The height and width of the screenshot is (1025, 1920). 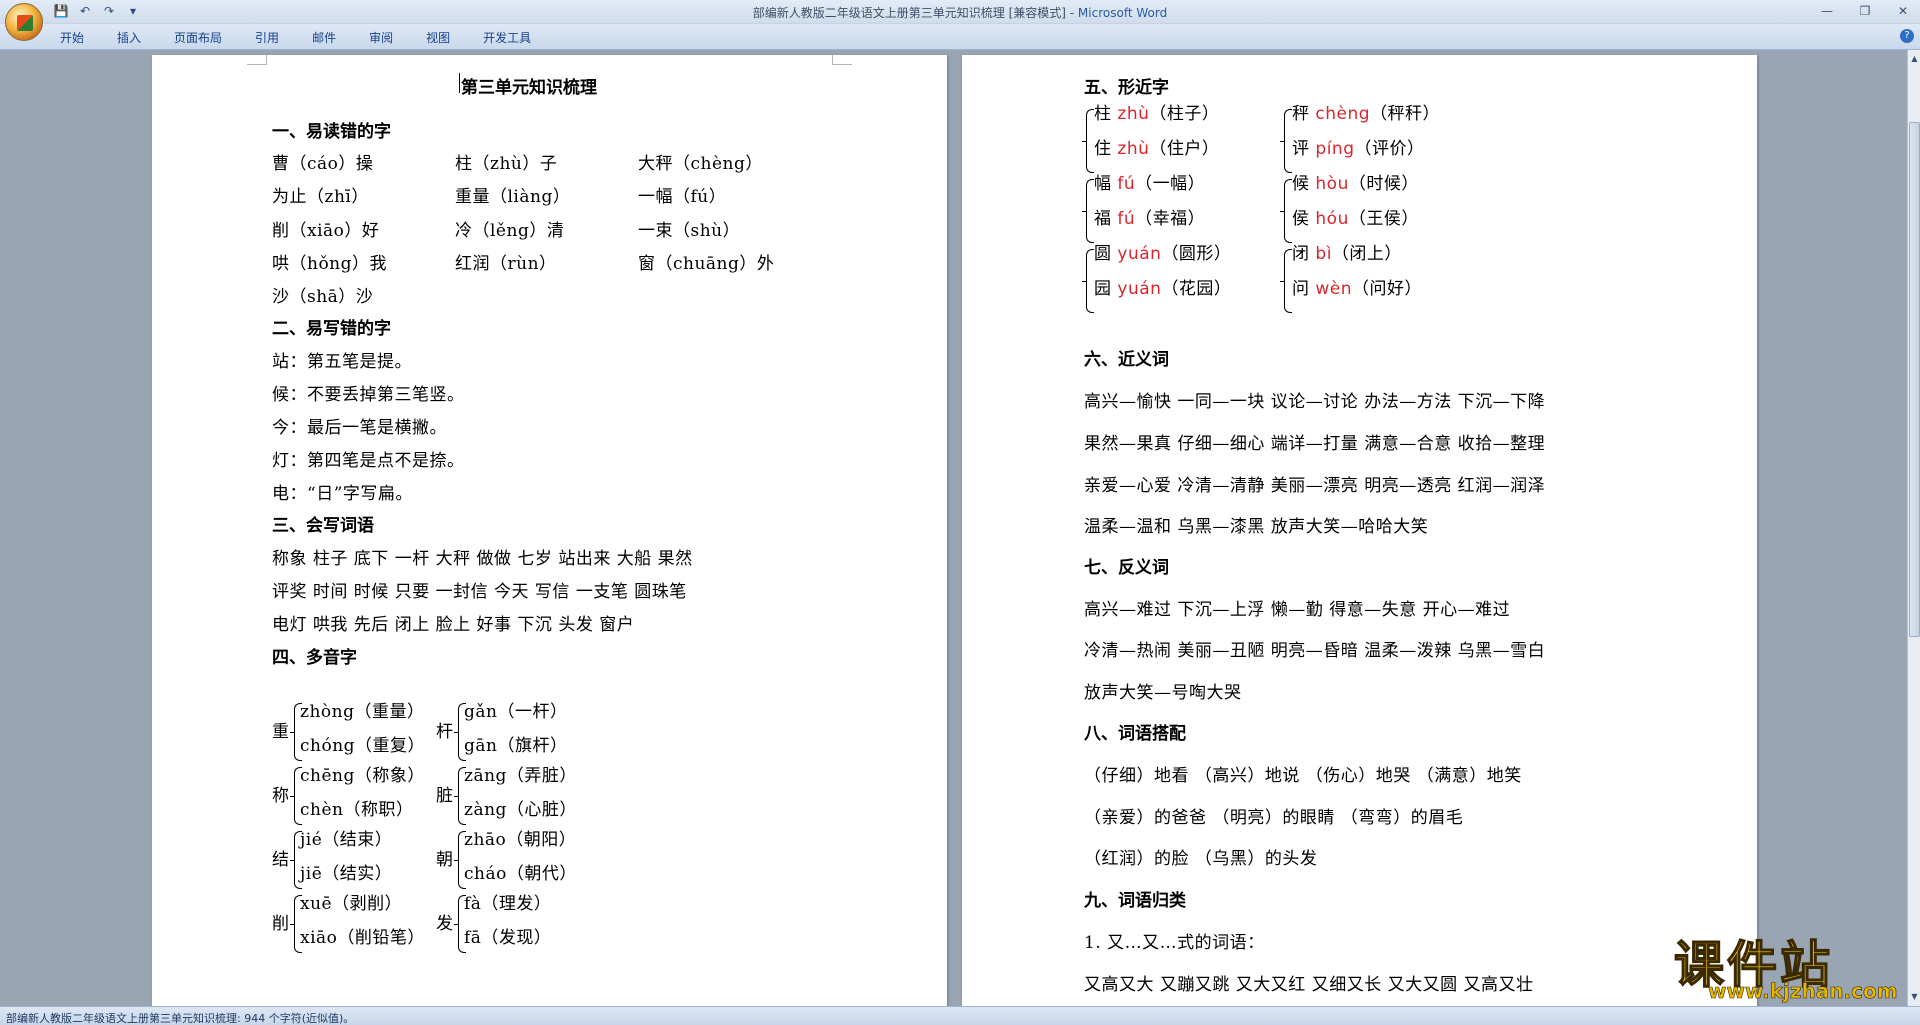 What do you see at coordinates (1103, 184) in the screenshot?
I see `similar-char: 幅` at bounding box center [1103, 184].